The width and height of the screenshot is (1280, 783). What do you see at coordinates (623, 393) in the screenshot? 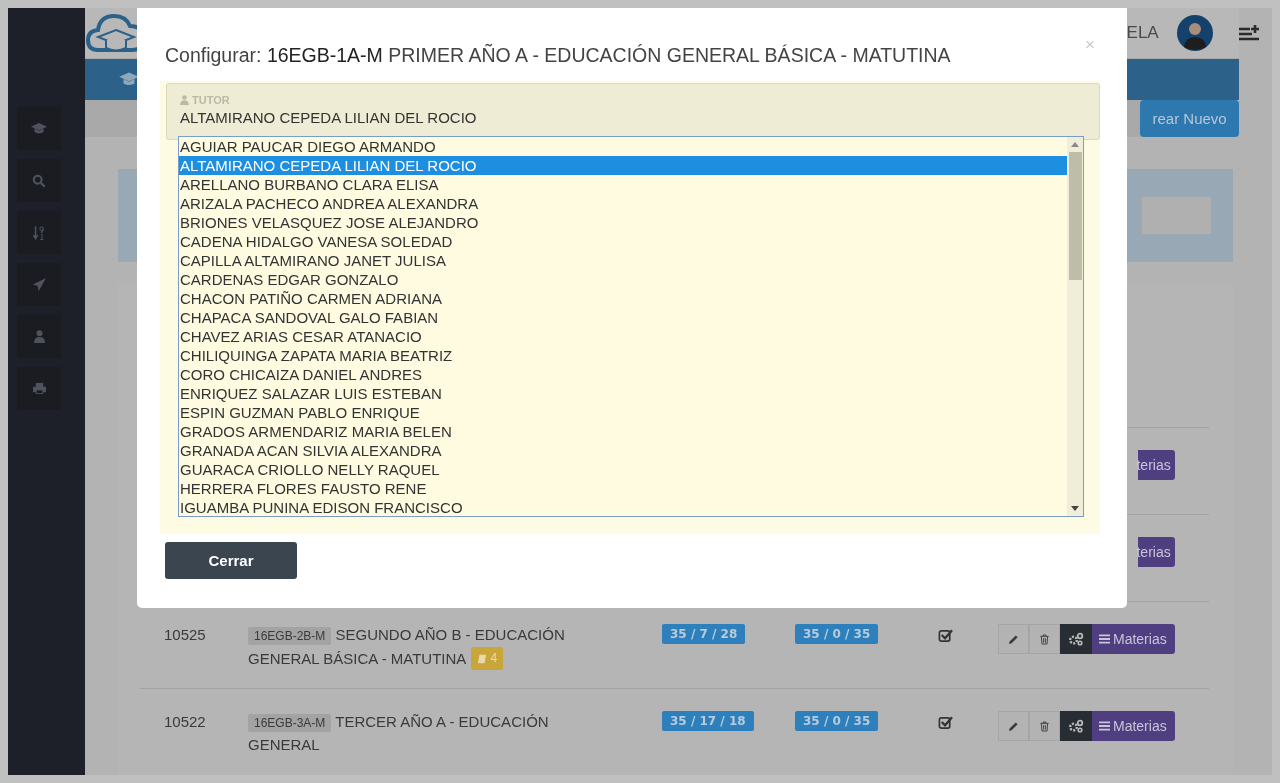
I see `list-option: ENRIQUEZ SALAZAR LUIS ESTEBAN` at bounding box center [623, 393].